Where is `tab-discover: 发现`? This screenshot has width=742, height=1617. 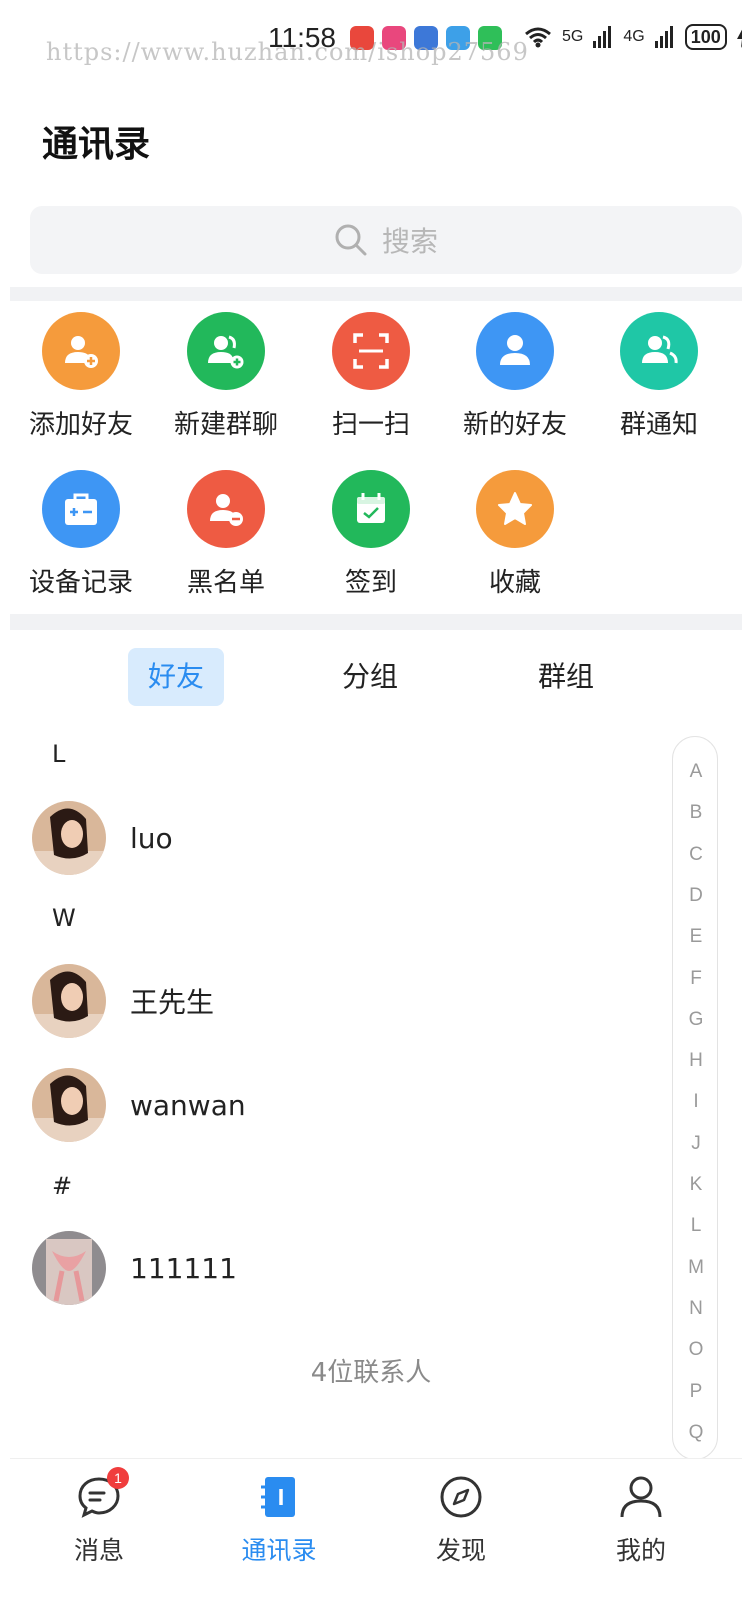
tab-discover: 发现 is located at coordinates (461, 1520).